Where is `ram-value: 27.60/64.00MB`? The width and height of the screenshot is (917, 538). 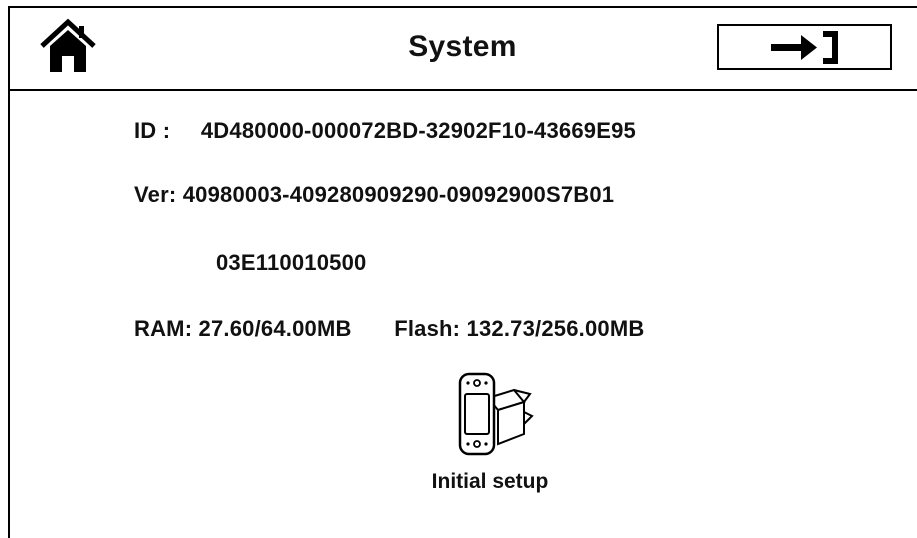
ram-value: 27.60/64.00MB is located at coordinates (275, 328).